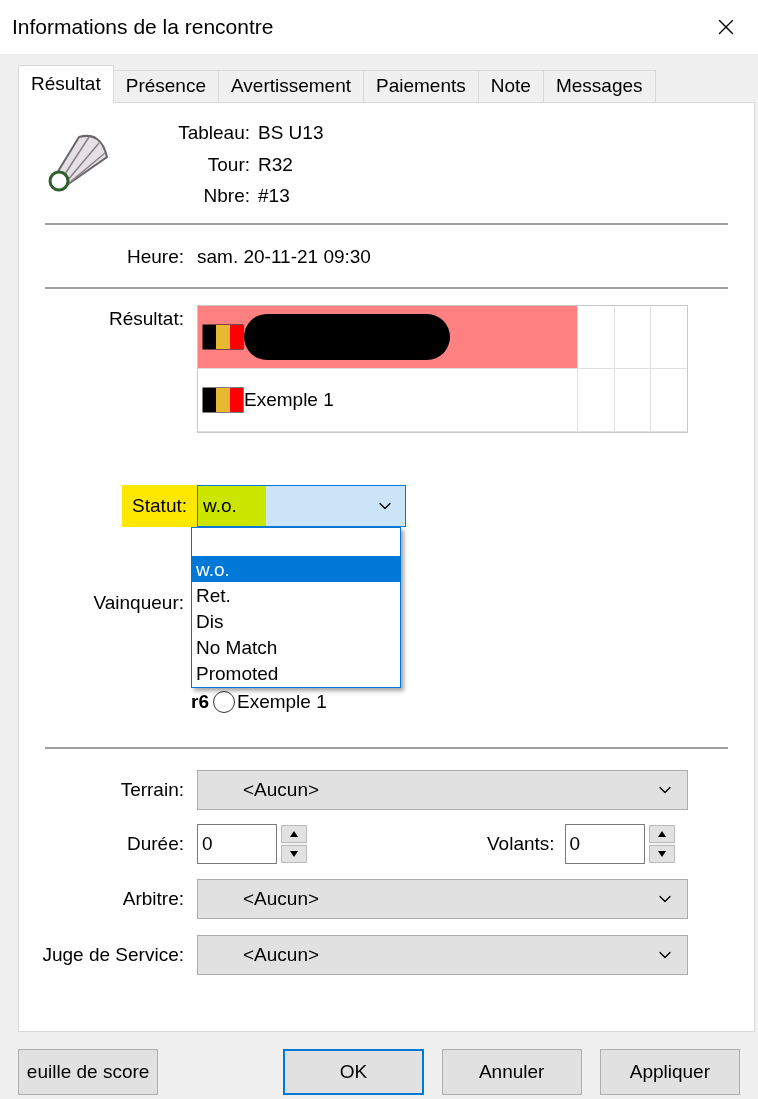  I want to click on tab: Paiements, so click(421, 86).